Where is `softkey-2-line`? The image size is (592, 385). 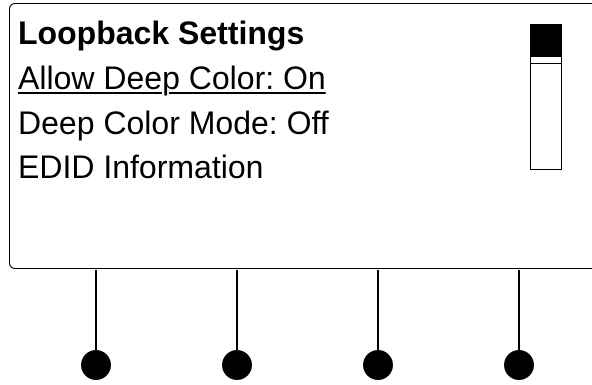
softkey-2-line is located at coordinates (237, 315).